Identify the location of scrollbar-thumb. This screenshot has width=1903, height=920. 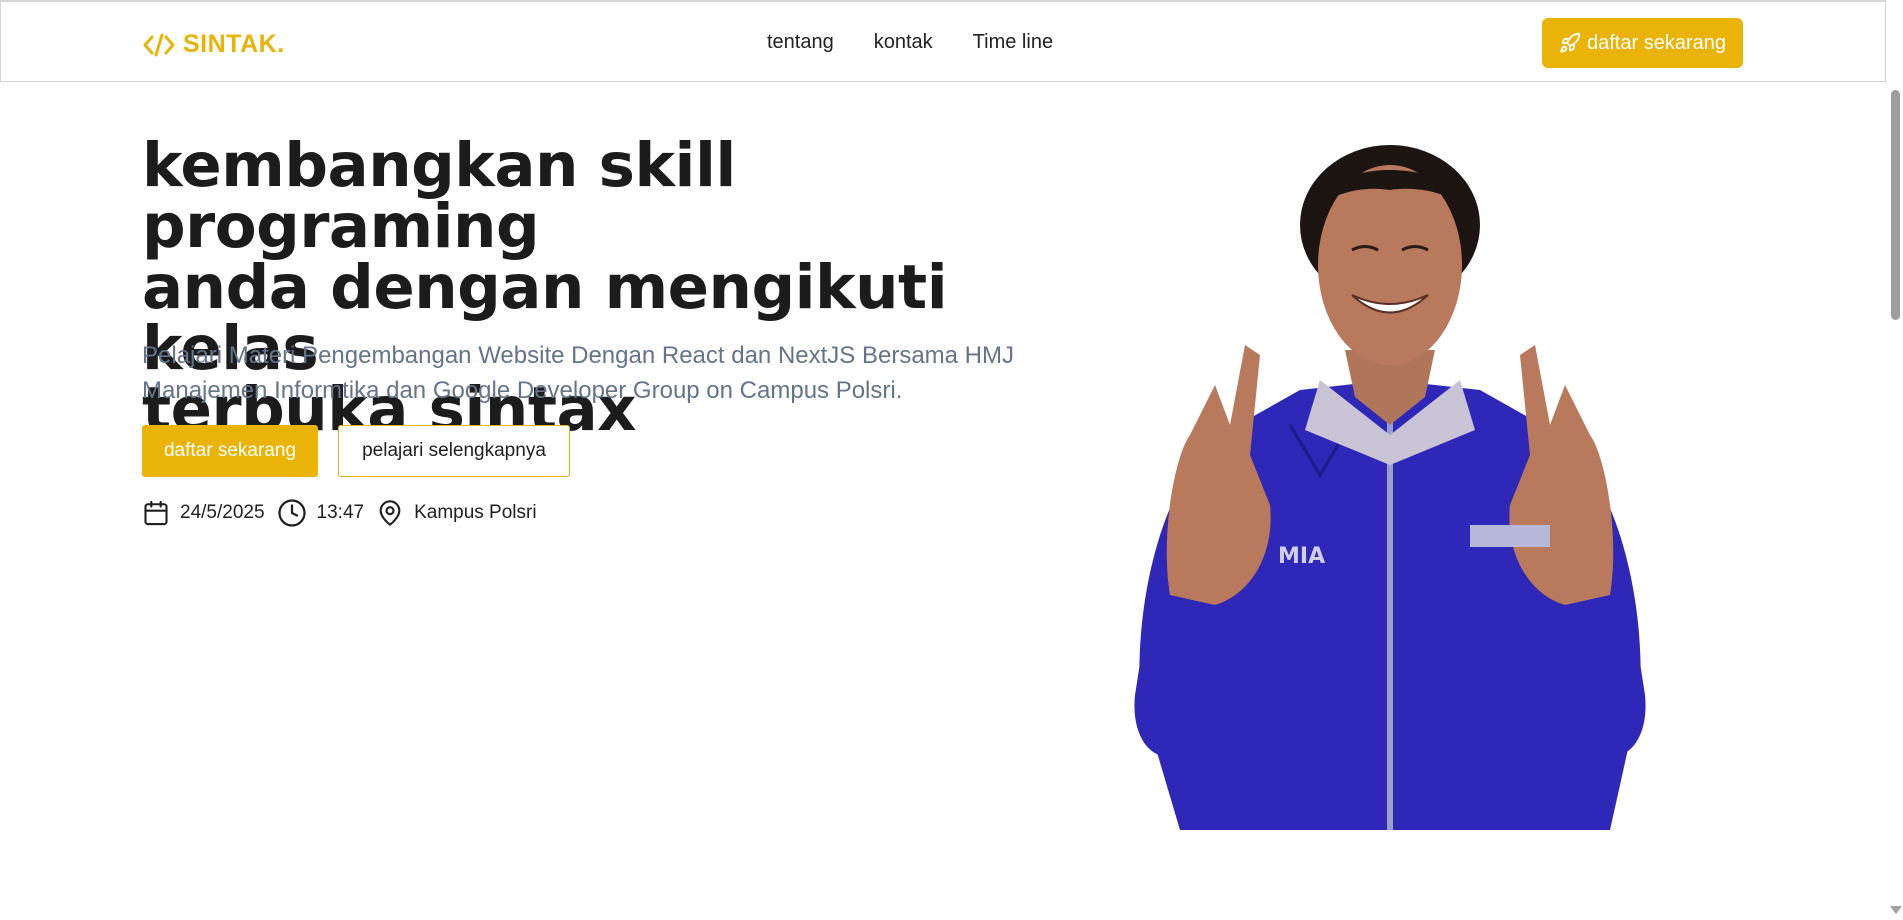
(1895, 205).